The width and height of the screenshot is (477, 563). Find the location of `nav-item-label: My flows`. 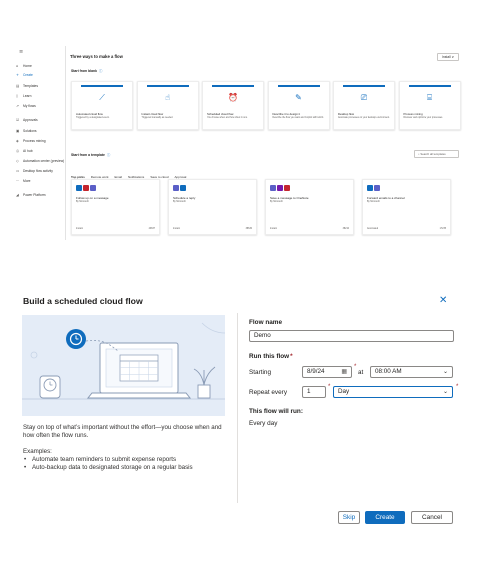

nav-item-label: My flows is located at coordinates (29, 106).